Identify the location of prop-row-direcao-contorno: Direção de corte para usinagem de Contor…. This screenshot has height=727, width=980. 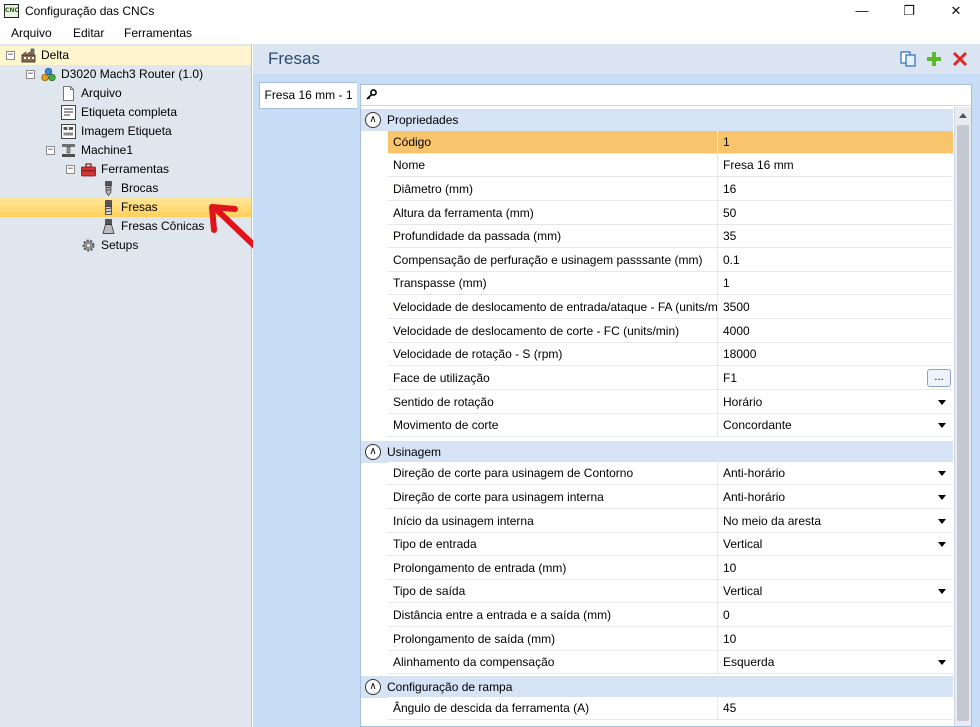
(670, 473).